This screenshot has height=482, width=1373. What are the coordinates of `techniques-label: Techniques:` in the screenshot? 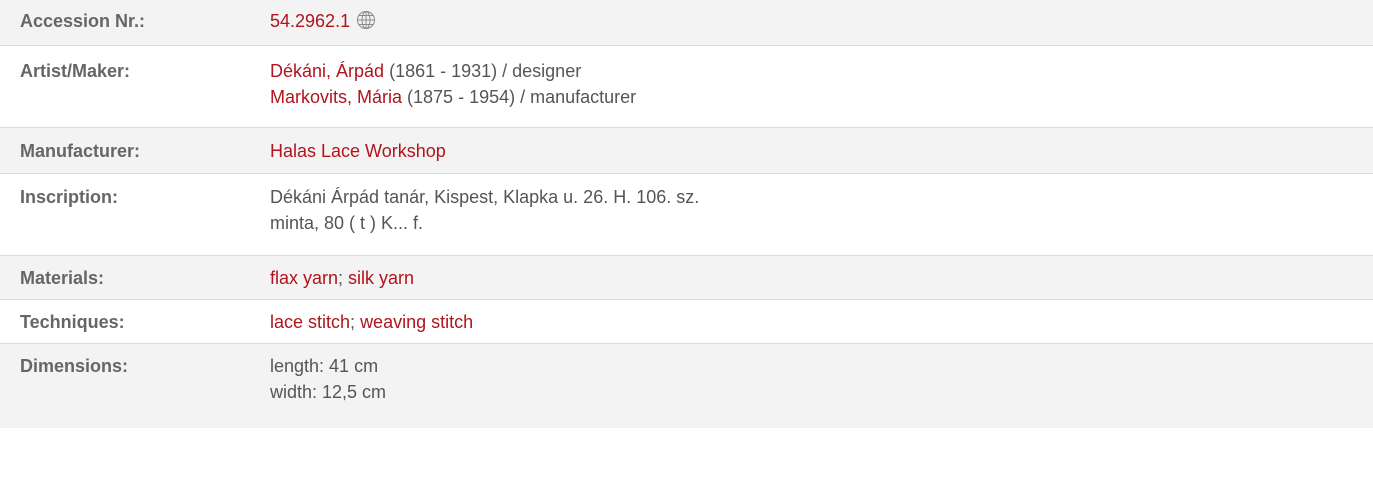 It's located at (72, 322).